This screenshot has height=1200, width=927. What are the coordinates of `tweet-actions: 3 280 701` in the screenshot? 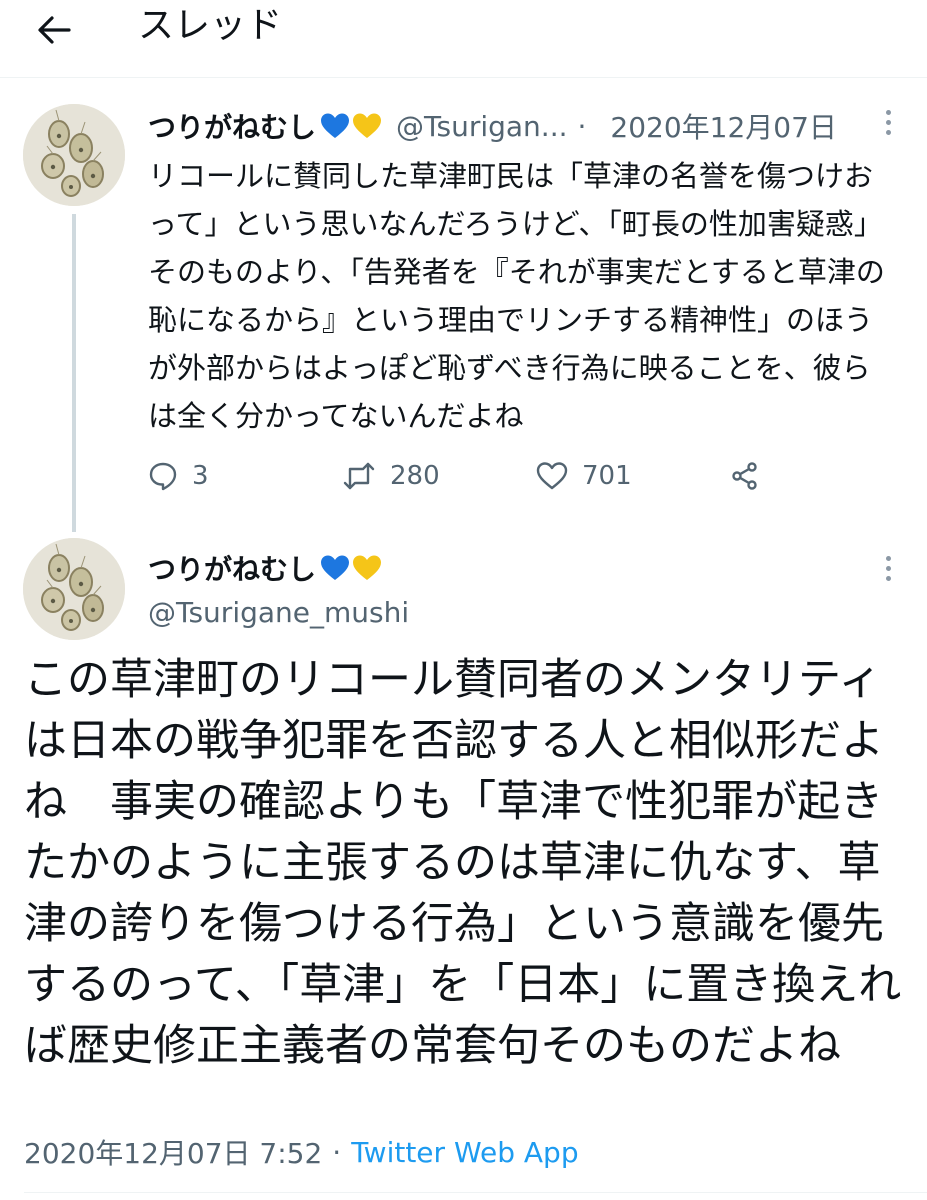 It's located at (468, 476).